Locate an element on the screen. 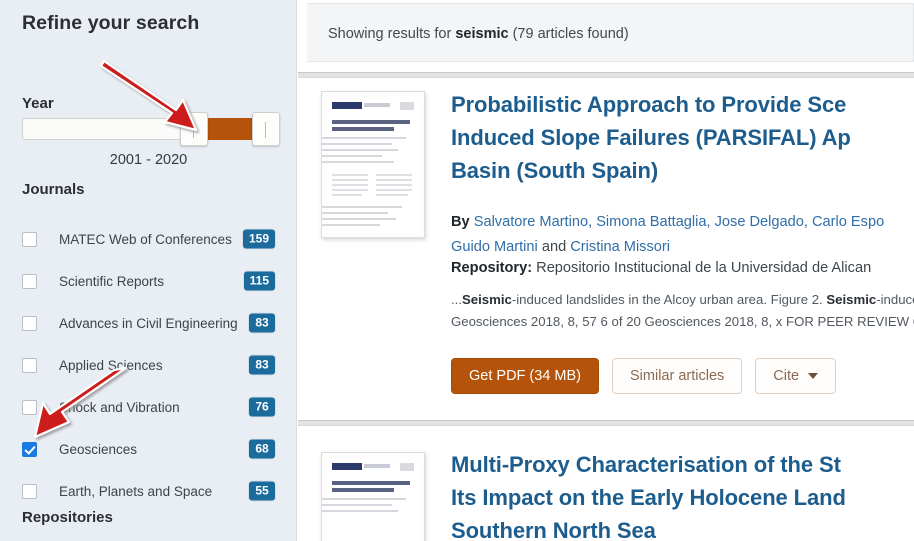 This screenshot has height=541, width=914. journal-facet-row: Advances in Civil Engineering 83 is located at coordinates (148, 323).